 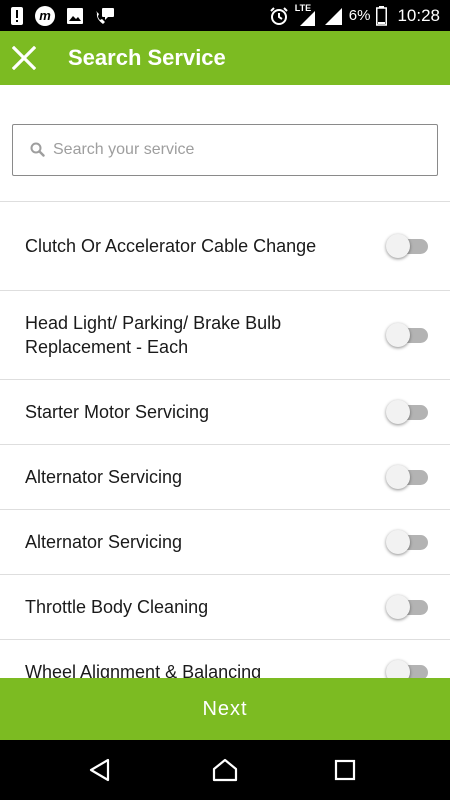 I want to click on service-name: Throttle Body Cleaning, so click(x=117, y=607).